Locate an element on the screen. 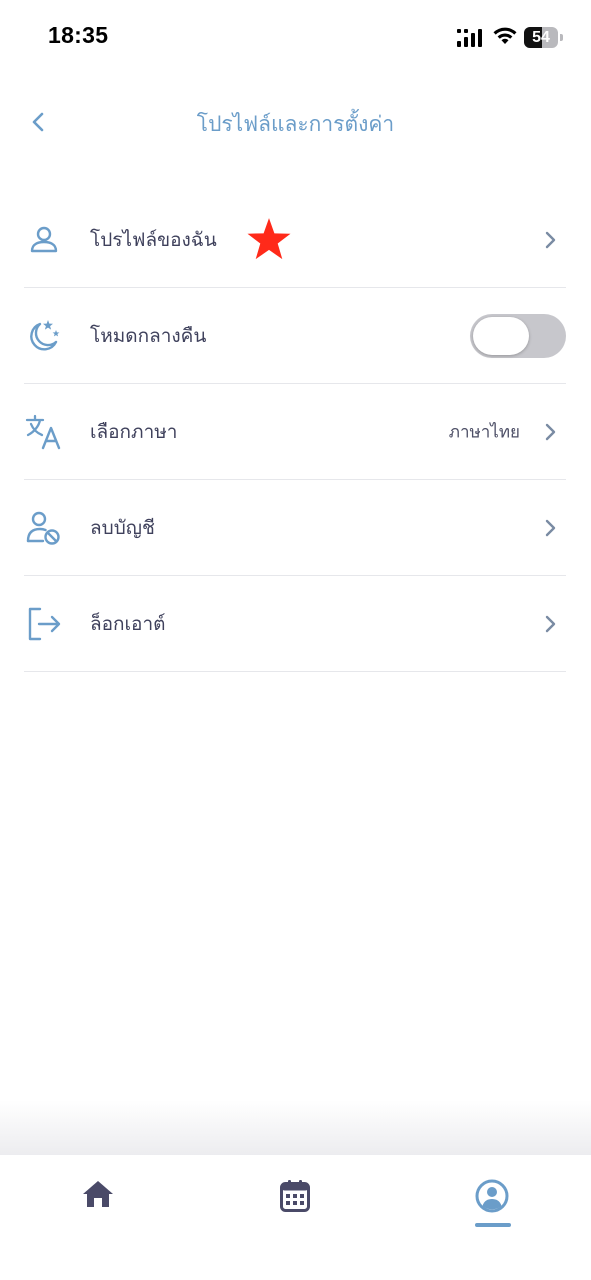 The image size is (591, 1280). home-icon is located at coordinates (98, 1194).